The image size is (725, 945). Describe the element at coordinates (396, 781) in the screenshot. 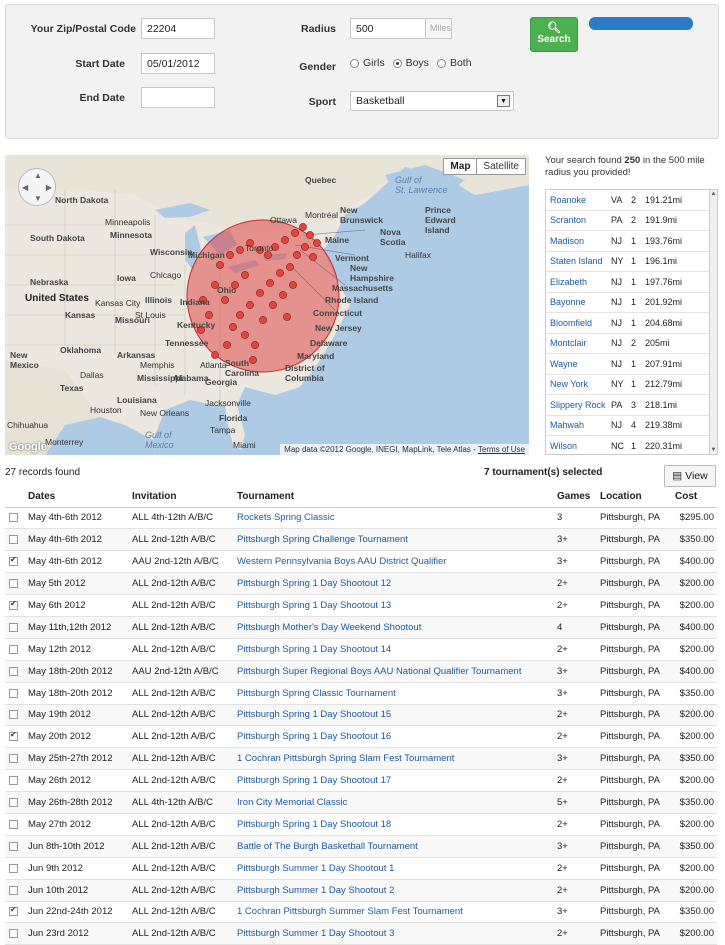

I see `cell-tournament: Pittsburgh Spring 1 Day Shootout 17` at that location.